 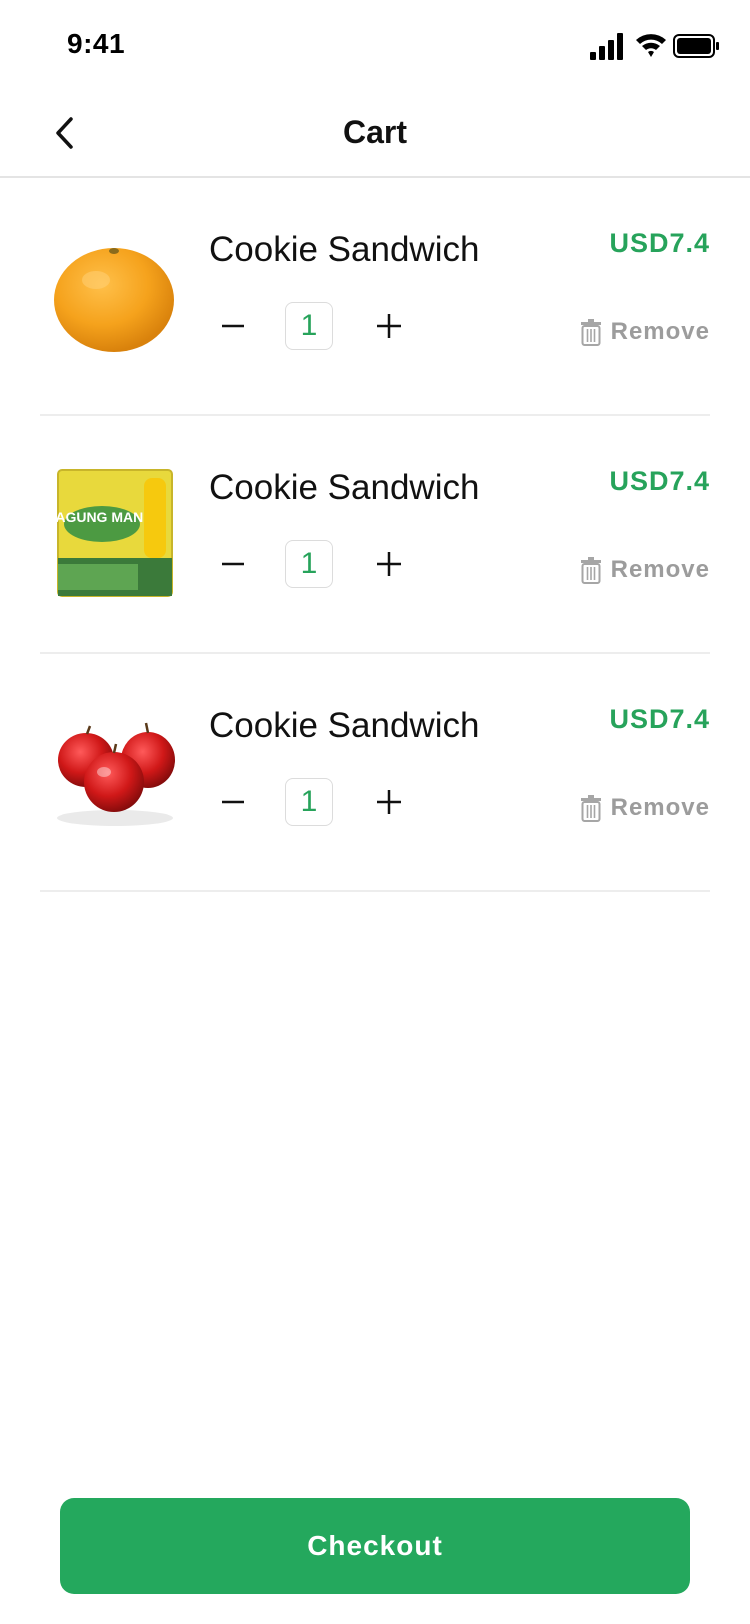 What do you see at coordinates (111, 533) in the screenshot?
I see `corn-snack-bag-image: JAGUNG MANIS` at bounding box center [111, 533].